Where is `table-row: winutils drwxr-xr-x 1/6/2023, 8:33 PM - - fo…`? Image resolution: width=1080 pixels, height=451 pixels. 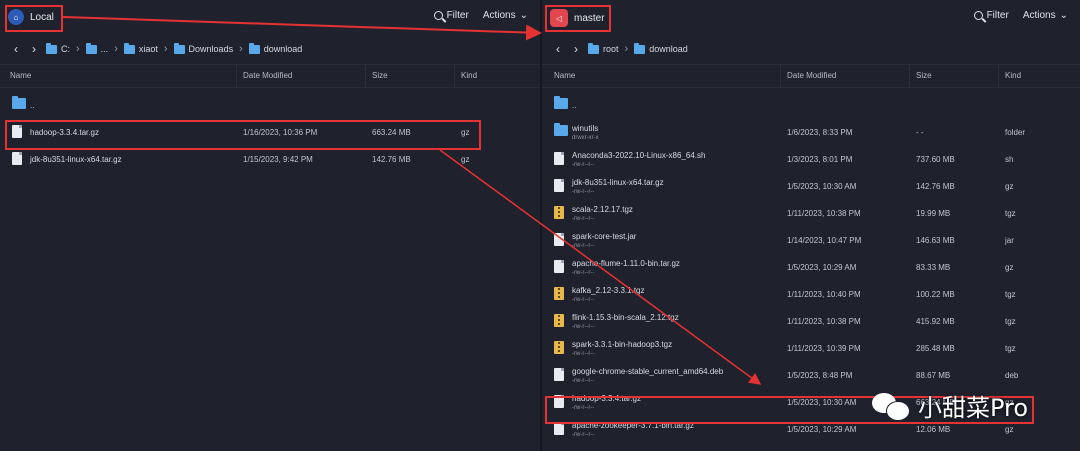
table-row: winutils drwxr-xr-x 1/6/2023, 8:33 PM - - fo… is located at coordinates (811, 132).